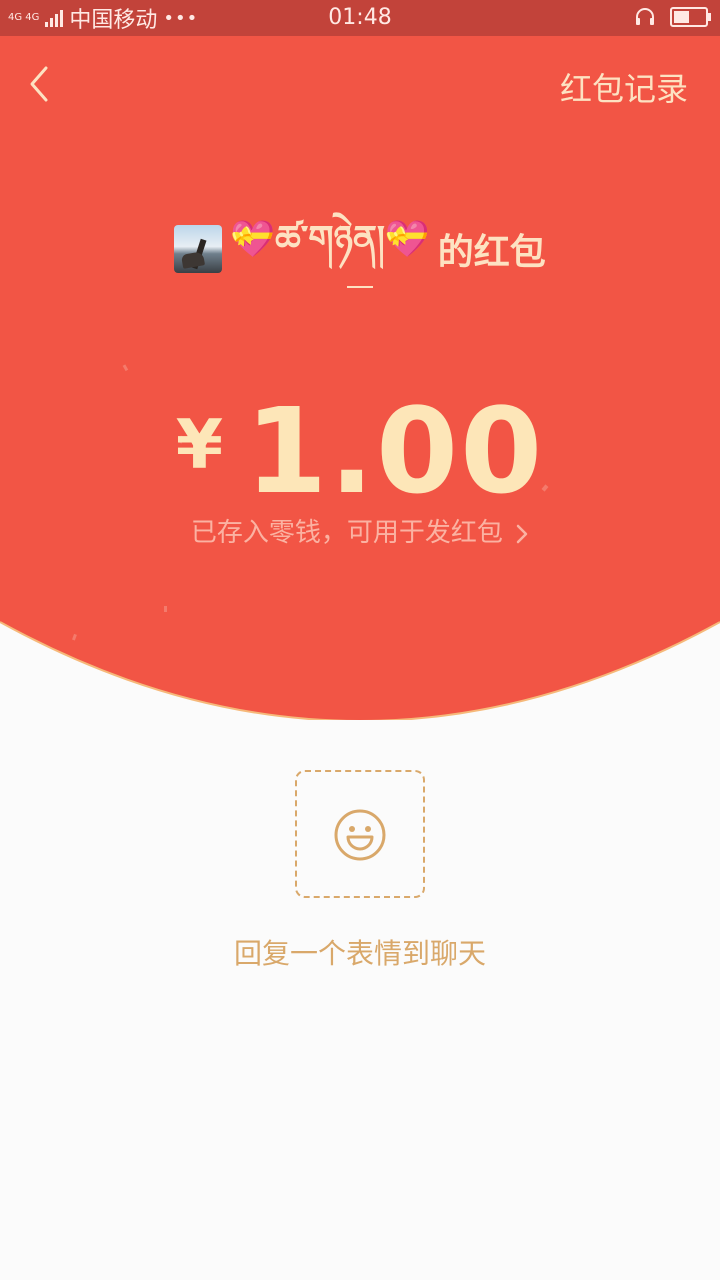 This screenshot has height=1280, width=720. I want to click on amount-value: 1.00, so click(395, 451).